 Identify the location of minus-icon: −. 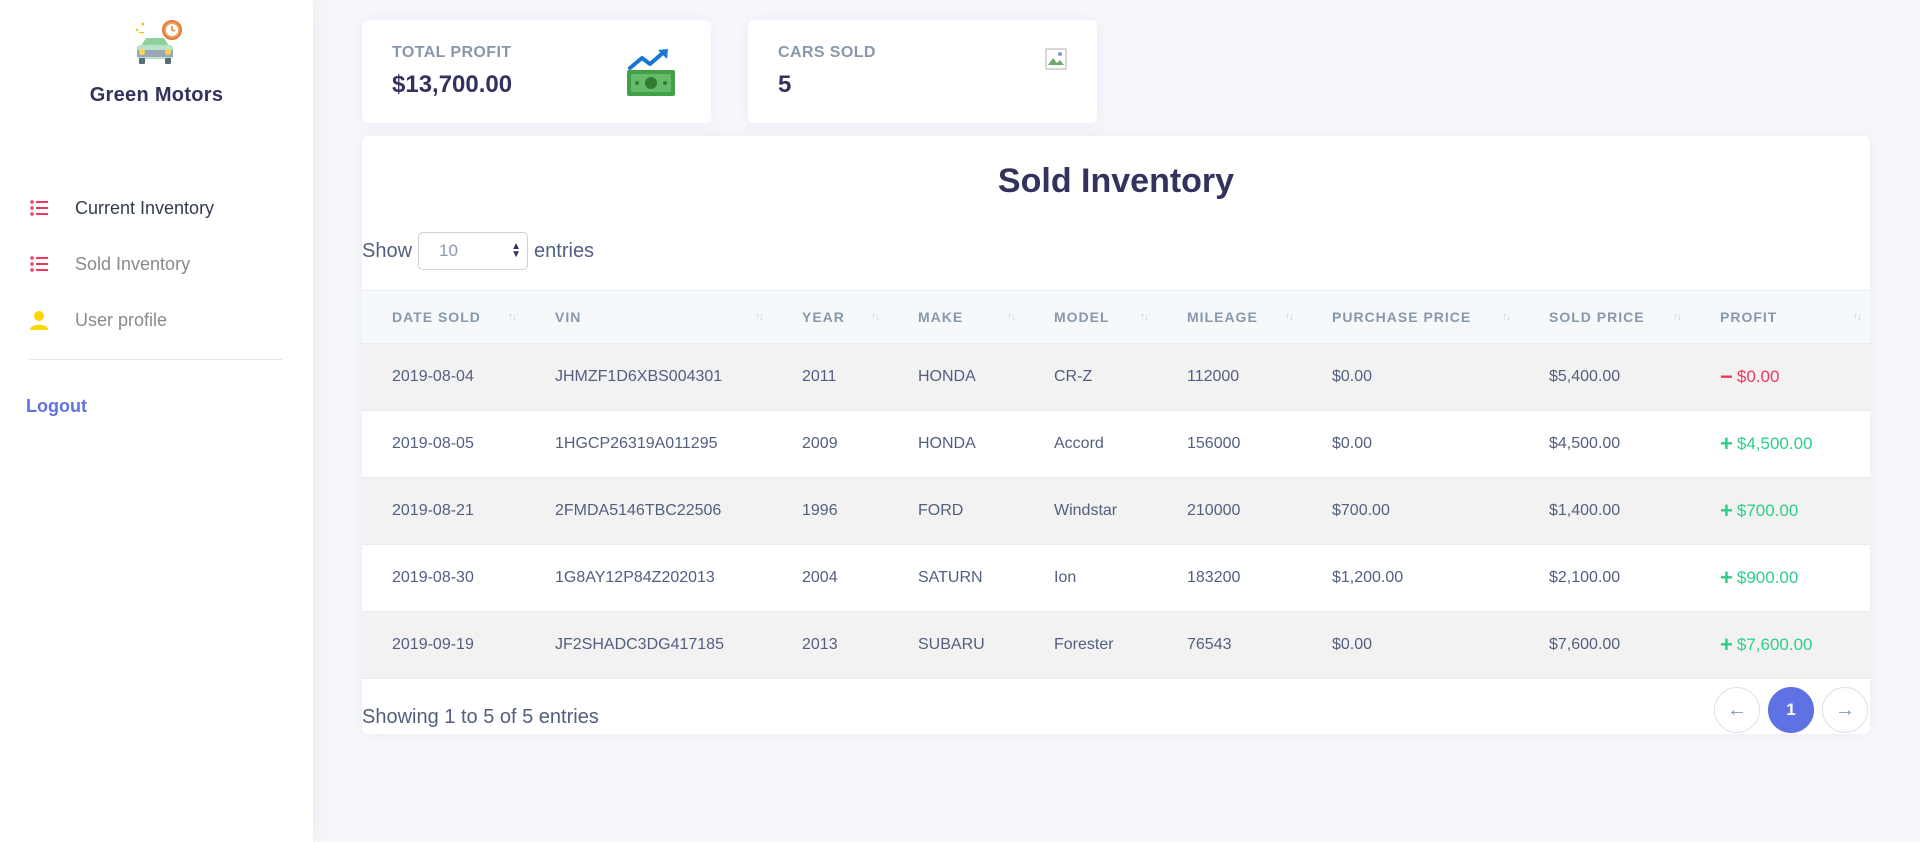
(1726, 376).